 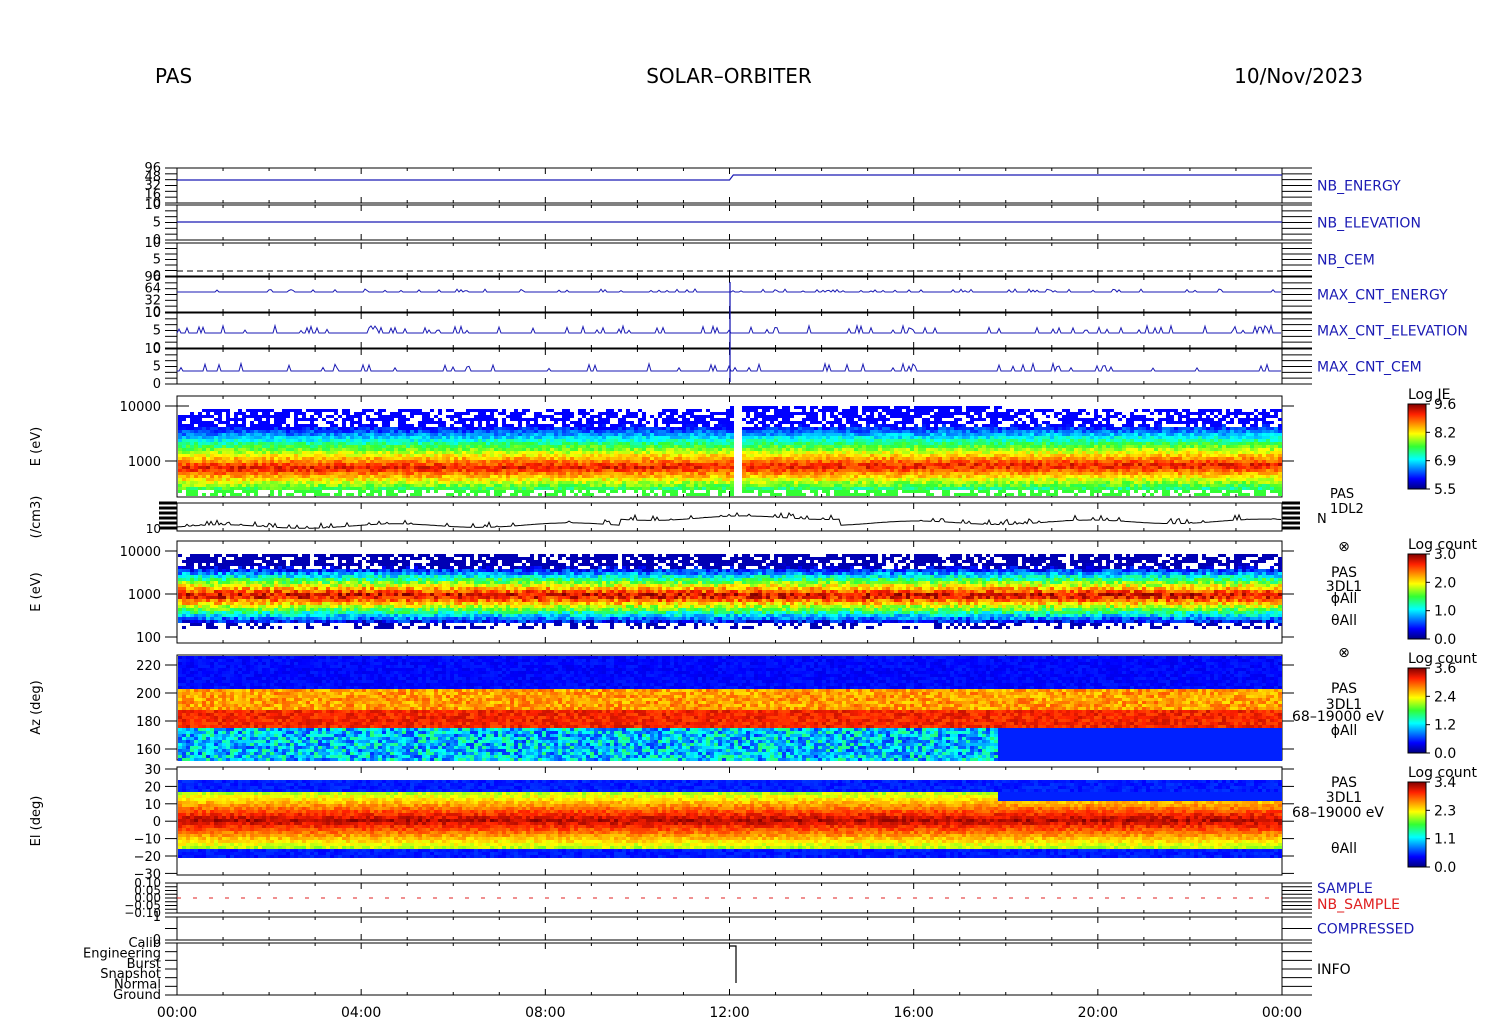 What do you see at coordinates (729, 329) in the screenshot?
I see `max-cnt-elevation-line` at bounding box center [729, 329].